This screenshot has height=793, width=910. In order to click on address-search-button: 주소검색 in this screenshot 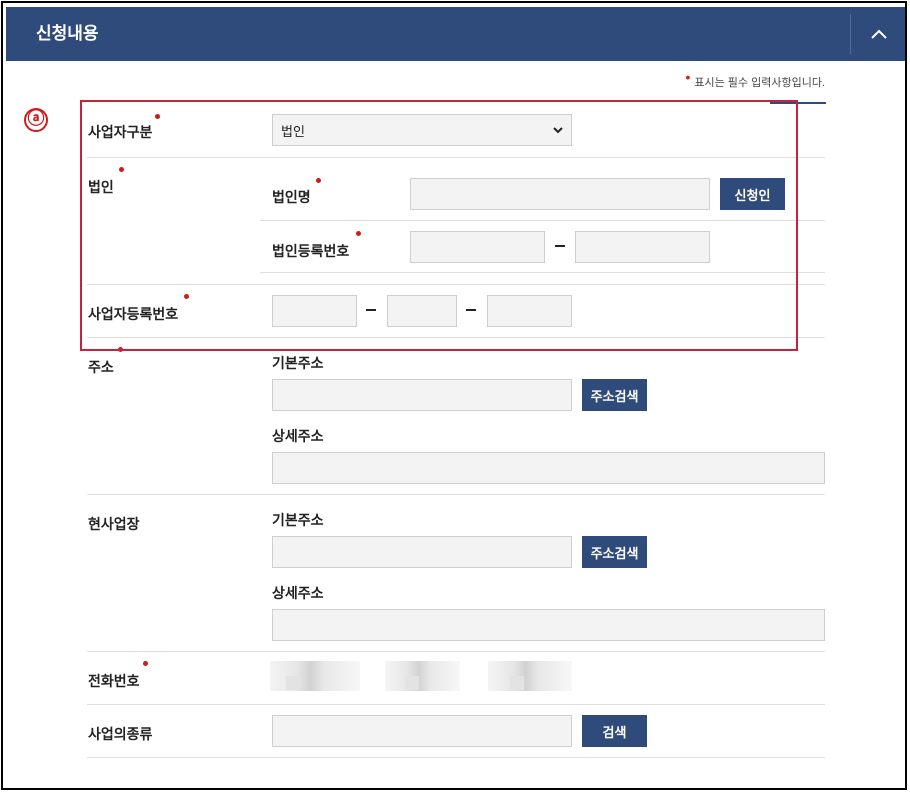, I will do `click(614, 395)`.